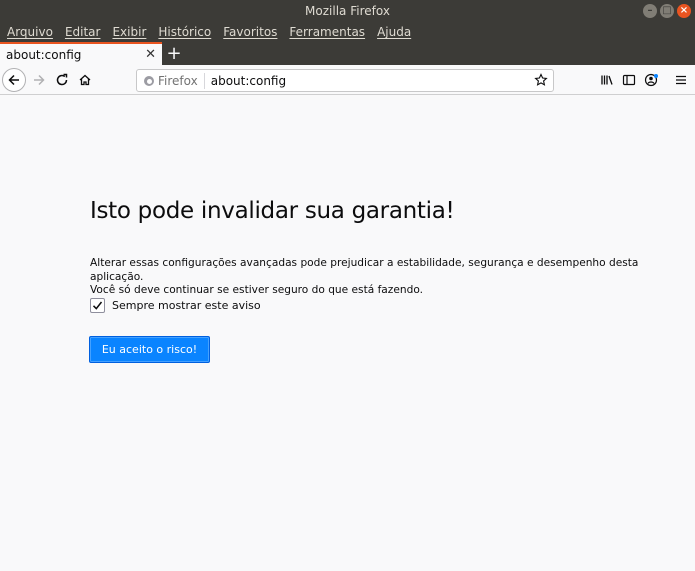  Describe the element at coordinates (250, 32) in the screenshot. I see `menu-favoritos: Favoritos` at that location.